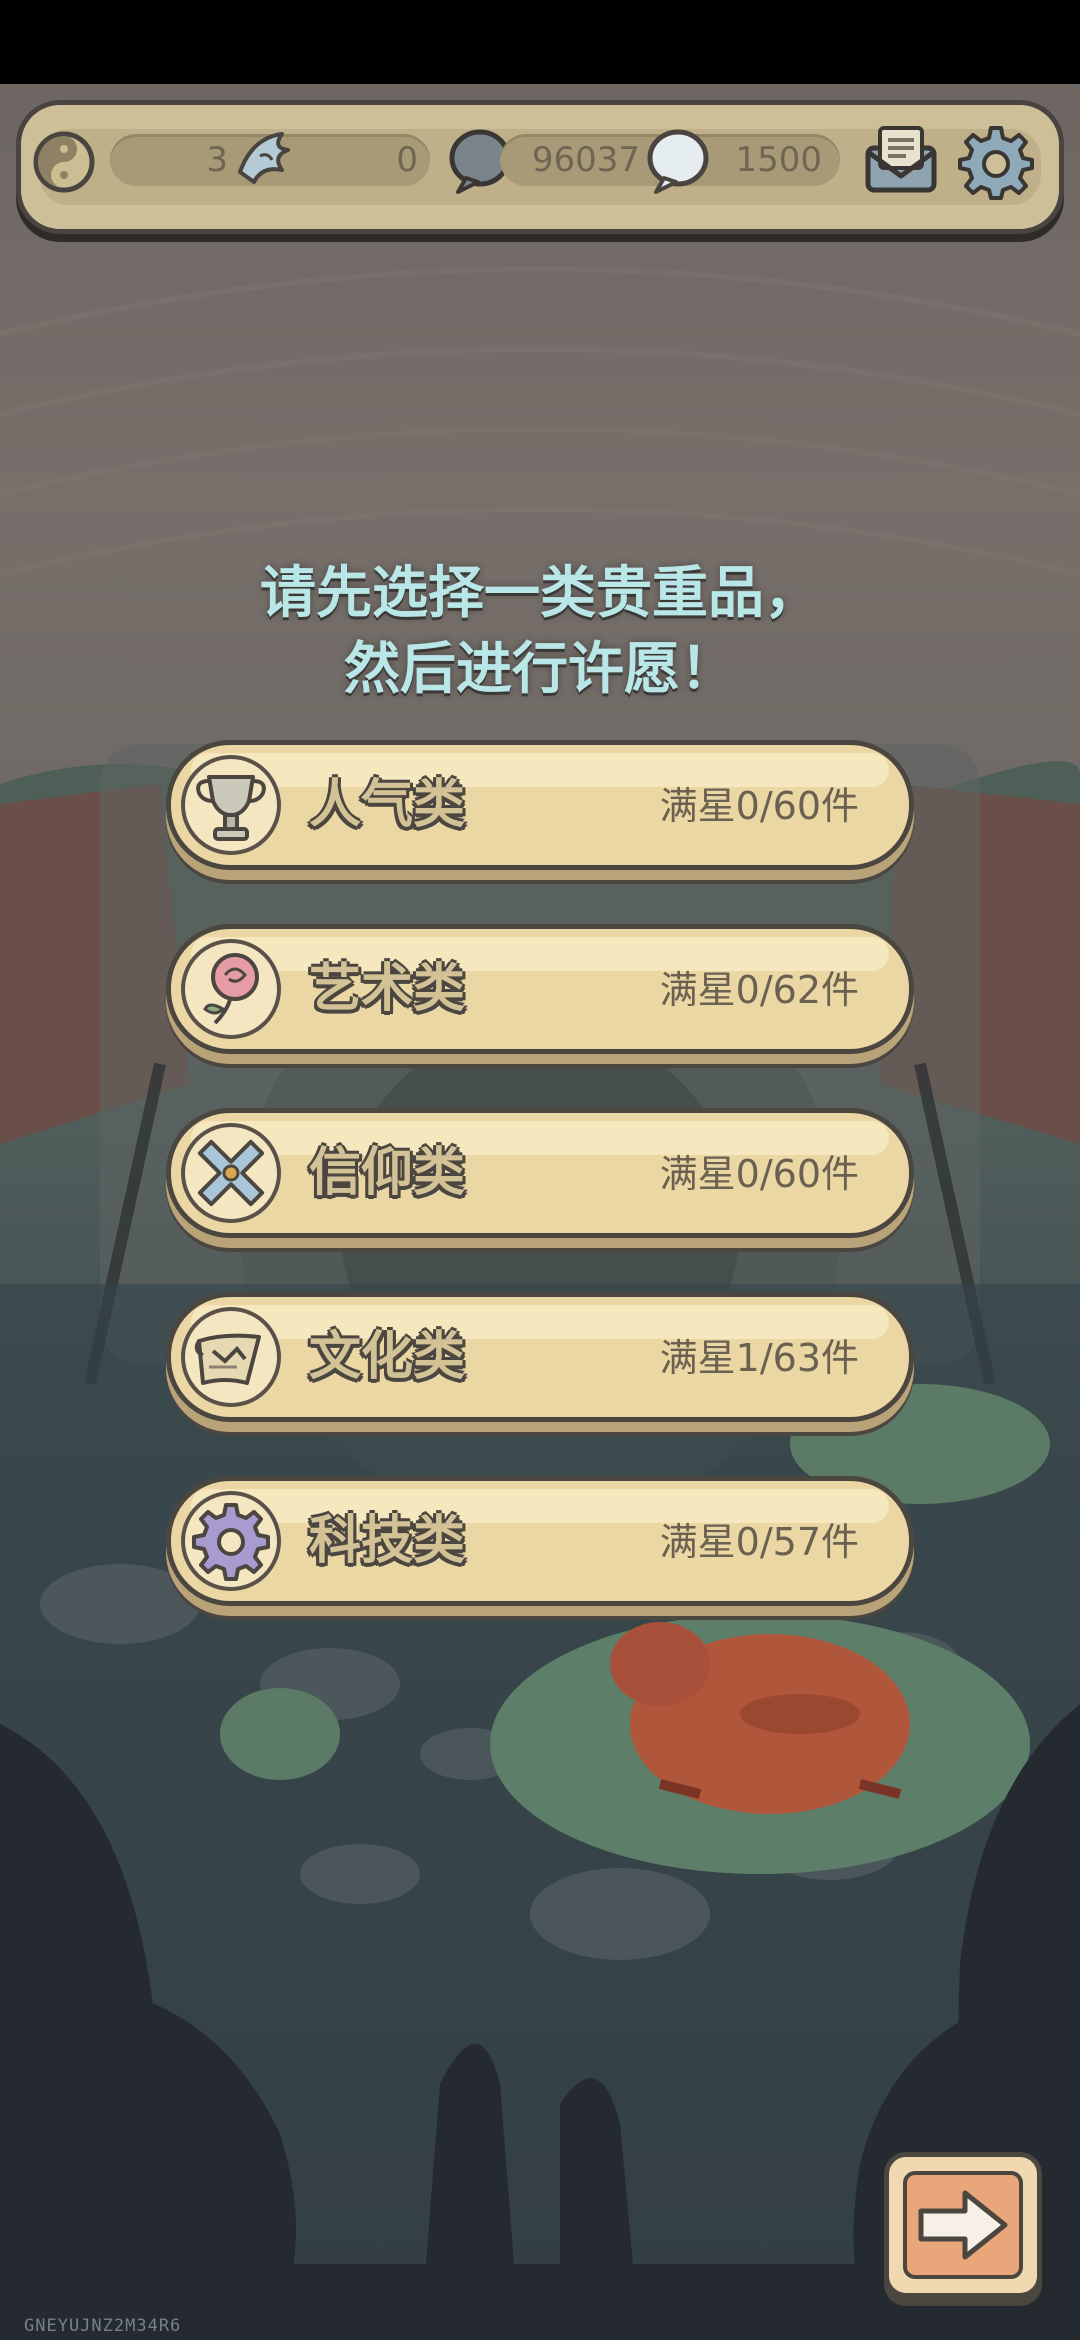  Describe the element at coordinates (387, 805) in the screenshot. I see `category-label: 人气类` at that location.